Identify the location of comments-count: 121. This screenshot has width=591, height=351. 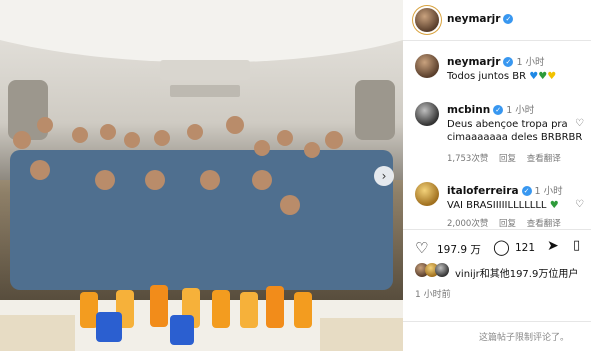
(525, 248).